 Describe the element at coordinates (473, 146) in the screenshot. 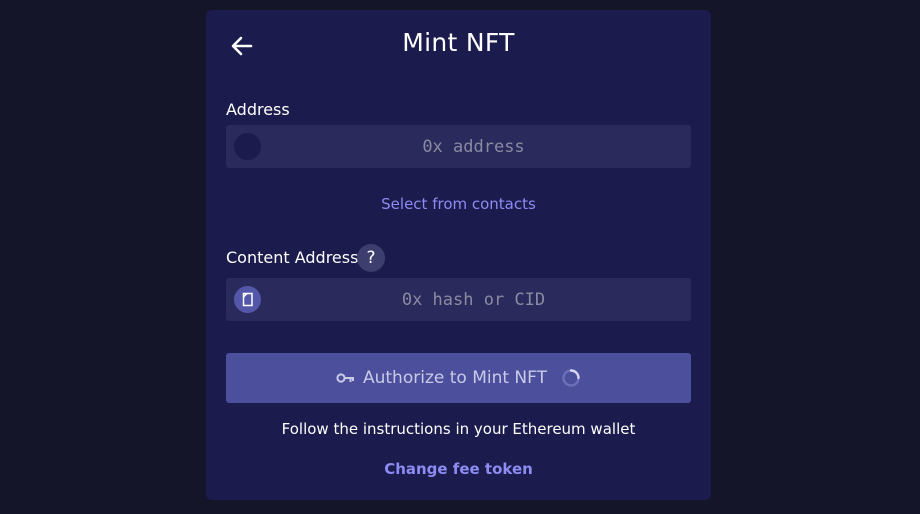

I see `address-input` at that location.